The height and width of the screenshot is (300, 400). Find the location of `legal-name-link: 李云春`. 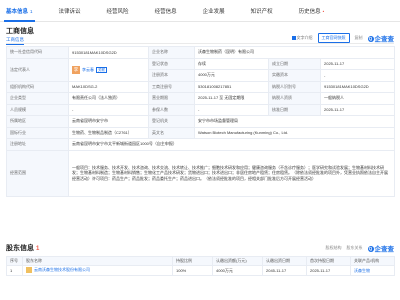

legal-name-link: 李云春 is located at coordinates (88, 69).